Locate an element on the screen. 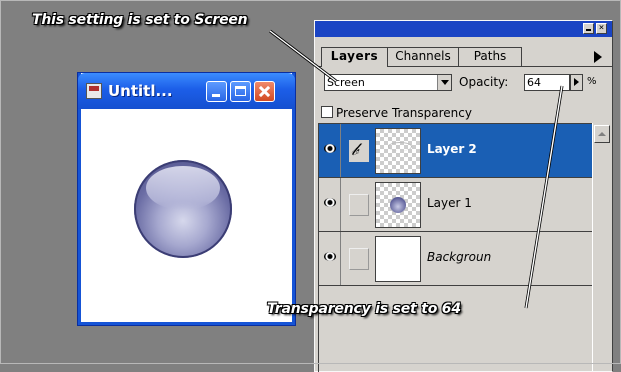  preserve-transparency-label: Preserve Transparency is located at coordinates (404, 113).